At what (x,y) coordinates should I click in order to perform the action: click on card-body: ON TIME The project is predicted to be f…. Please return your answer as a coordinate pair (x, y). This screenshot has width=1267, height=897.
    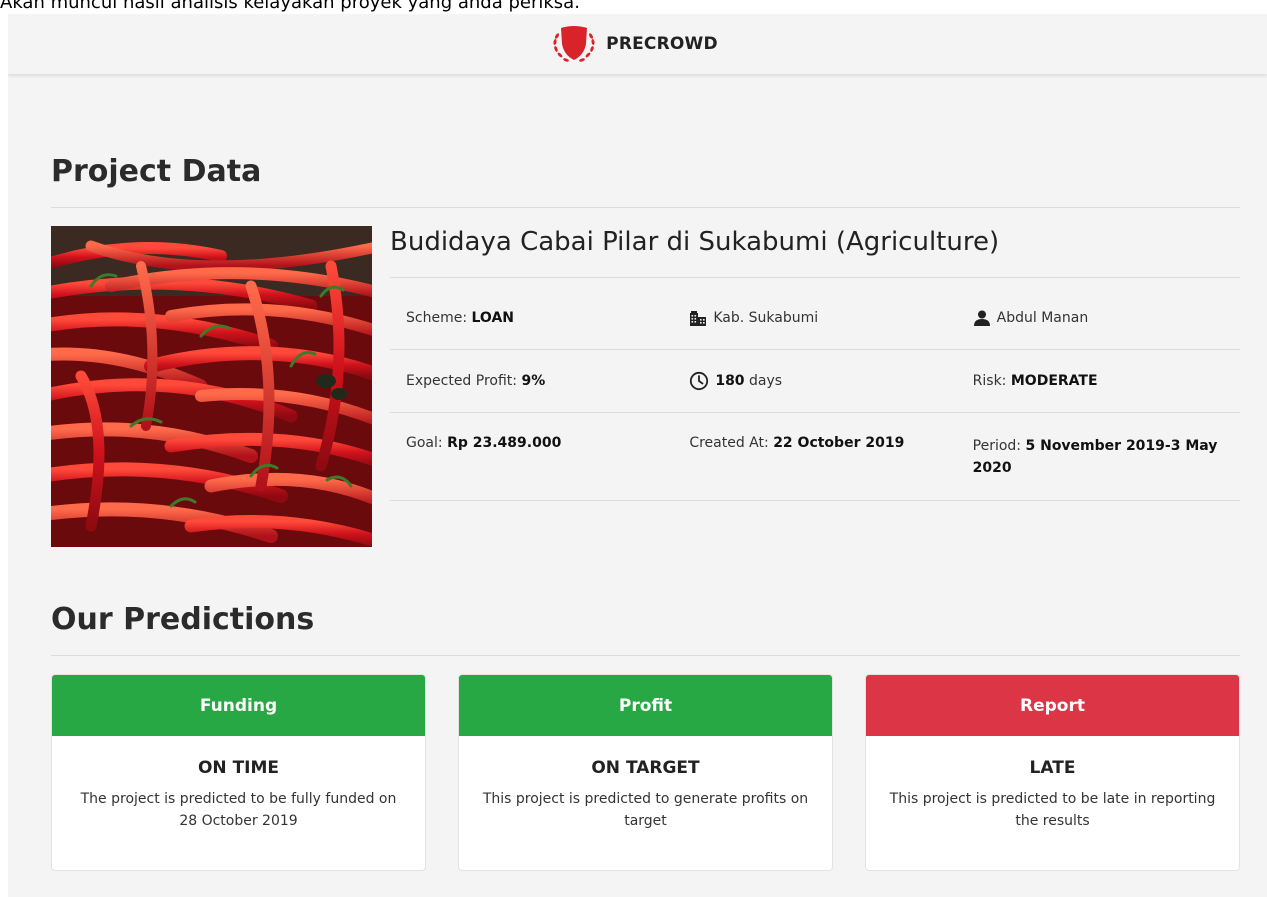
    Looking at the image, I should click on (238, 784).